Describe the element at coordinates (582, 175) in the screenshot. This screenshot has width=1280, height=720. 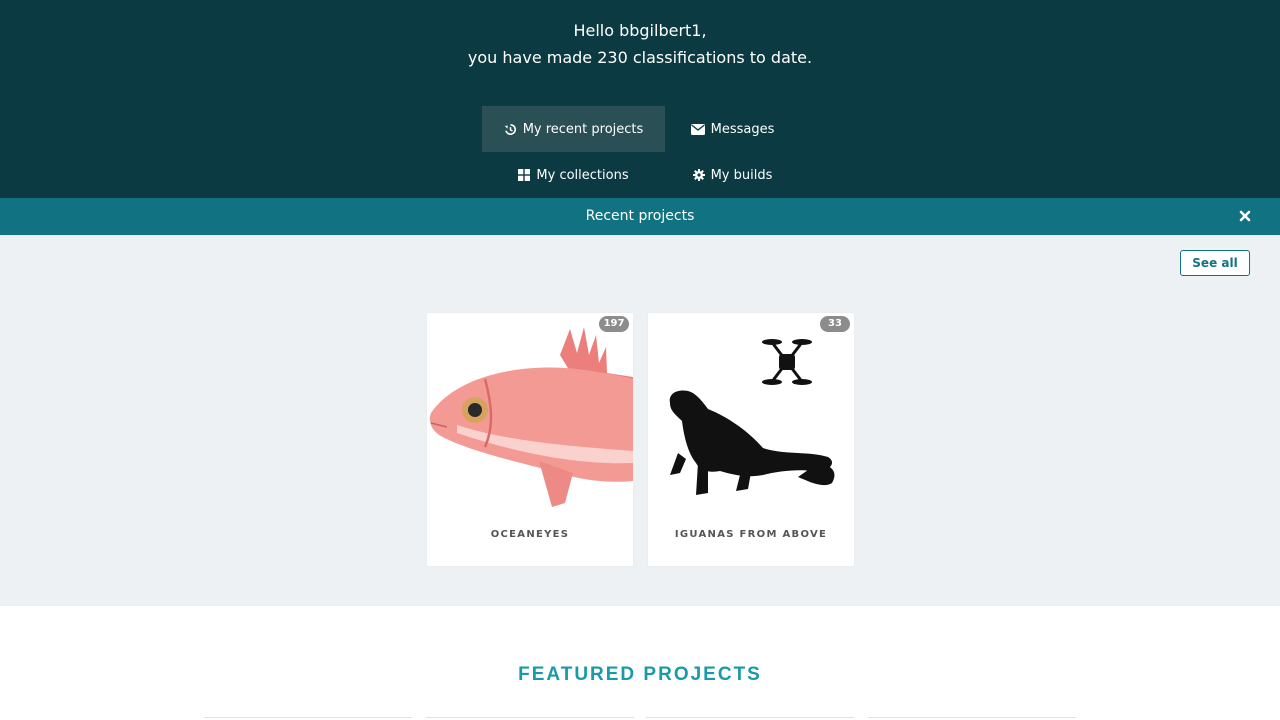
I see `my-collections-label: My collections` at that location.